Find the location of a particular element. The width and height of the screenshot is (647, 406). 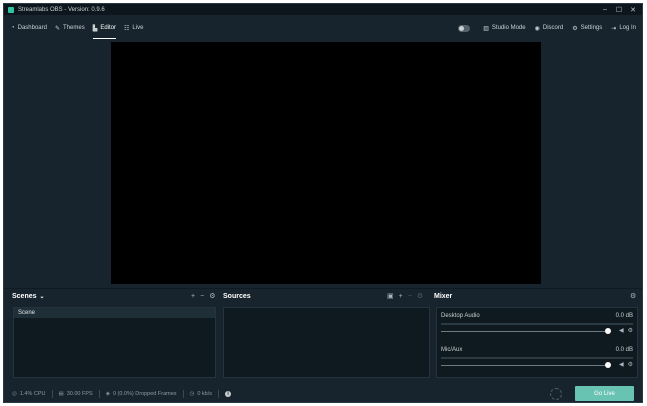

fps-value: 30.00 FPS is located at coordinates (79, 394).